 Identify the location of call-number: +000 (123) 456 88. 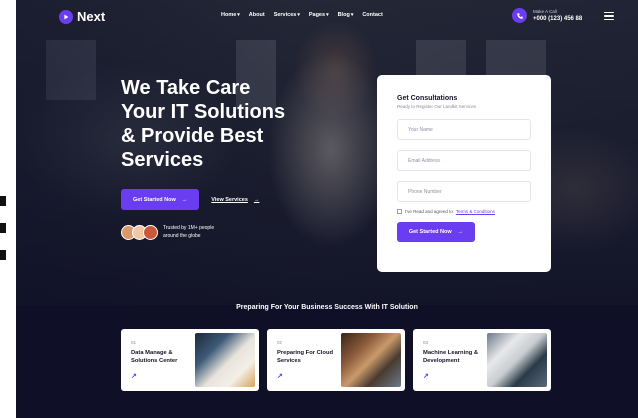
(558, 19).